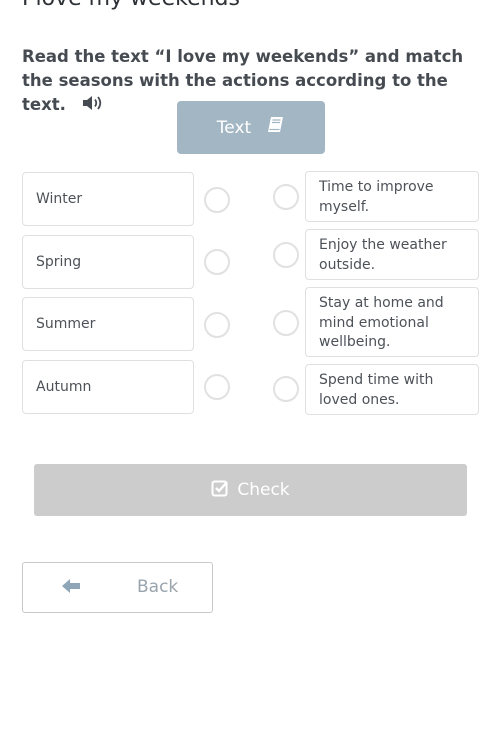  I want to click on action-item: Time to improve myself., so click(392, 196).